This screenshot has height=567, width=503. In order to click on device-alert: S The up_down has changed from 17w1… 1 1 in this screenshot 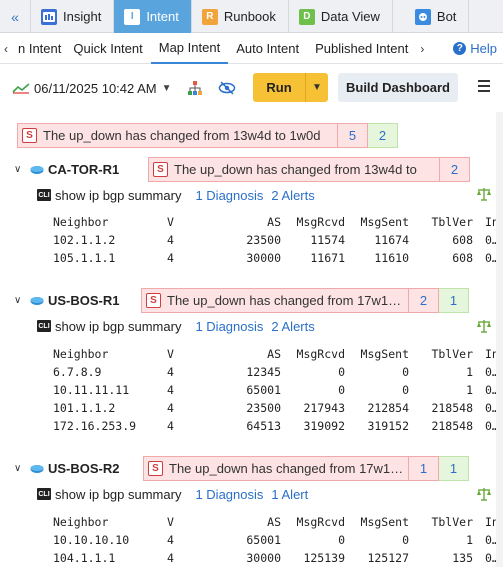, I will do `click(306, 468)`.